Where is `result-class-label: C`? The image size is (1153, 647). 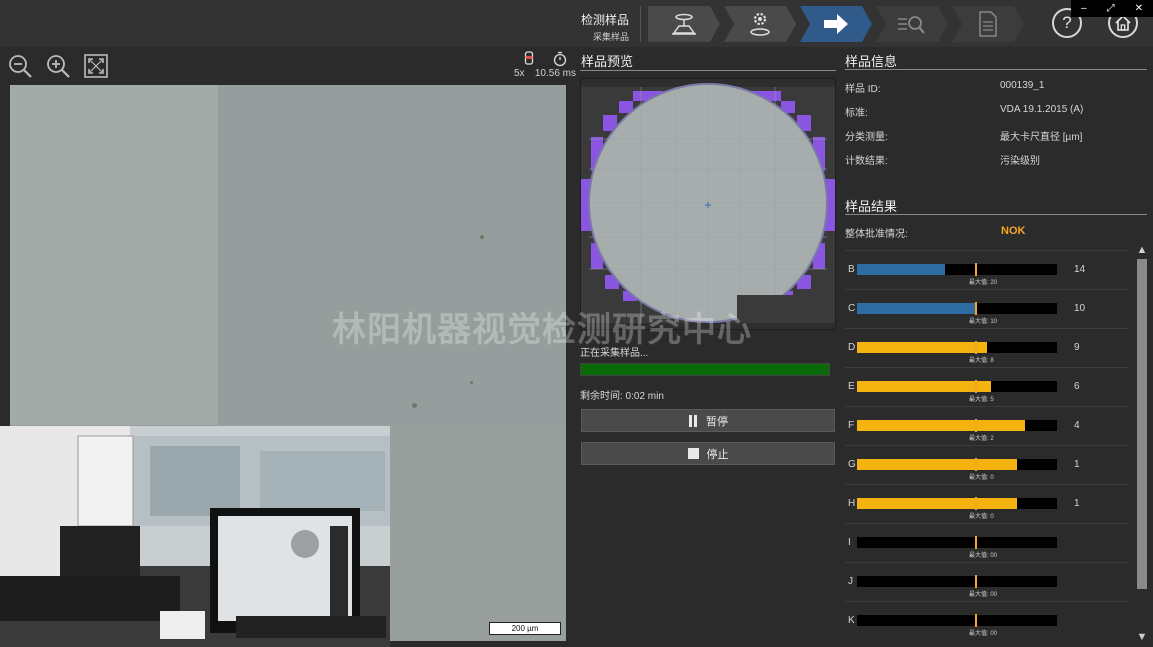
result-class-label: C is located at coordinates (852, 308).